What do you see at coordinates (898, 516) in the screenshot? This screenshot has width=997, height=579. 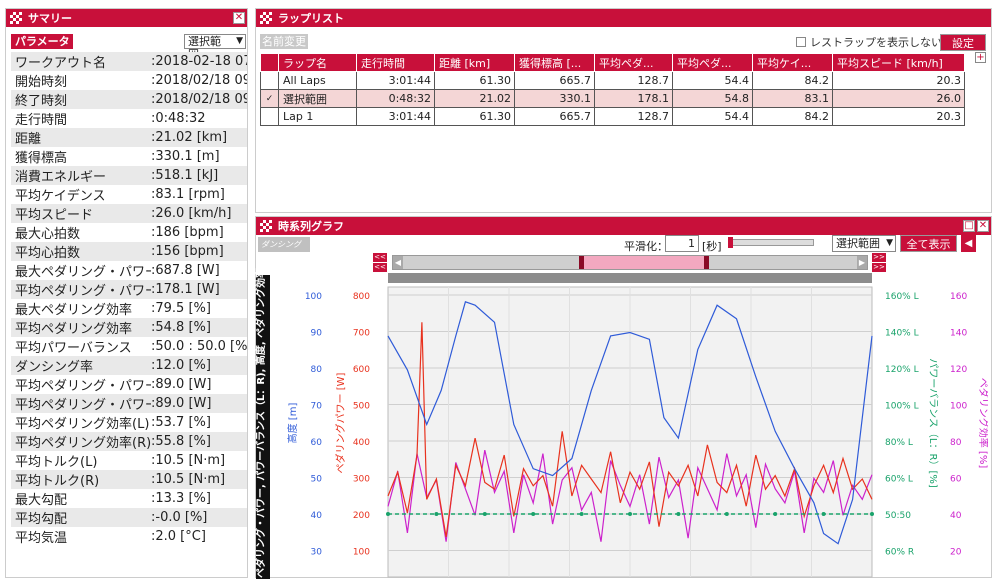 I see `balance-tick-label: 50:50` at bounding box center [898, 516].